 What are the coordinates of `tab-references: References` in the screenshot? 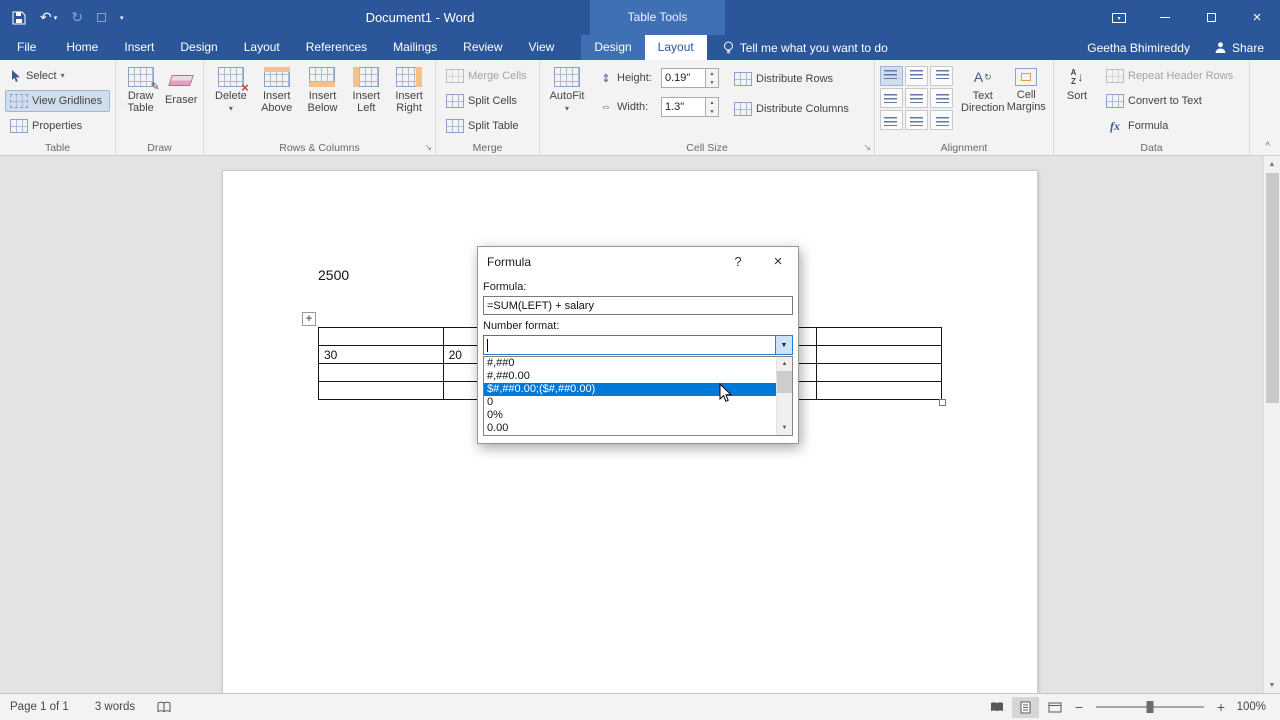 It's located at (336, 47).